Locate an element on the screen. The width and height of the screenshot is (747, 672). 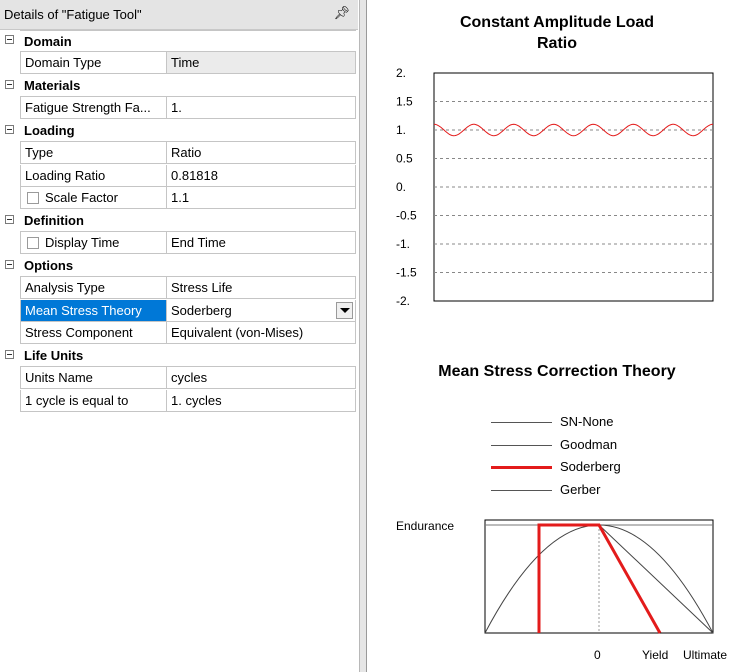
property-label-cell: Scale Factor is located at coordinates (93, 198).